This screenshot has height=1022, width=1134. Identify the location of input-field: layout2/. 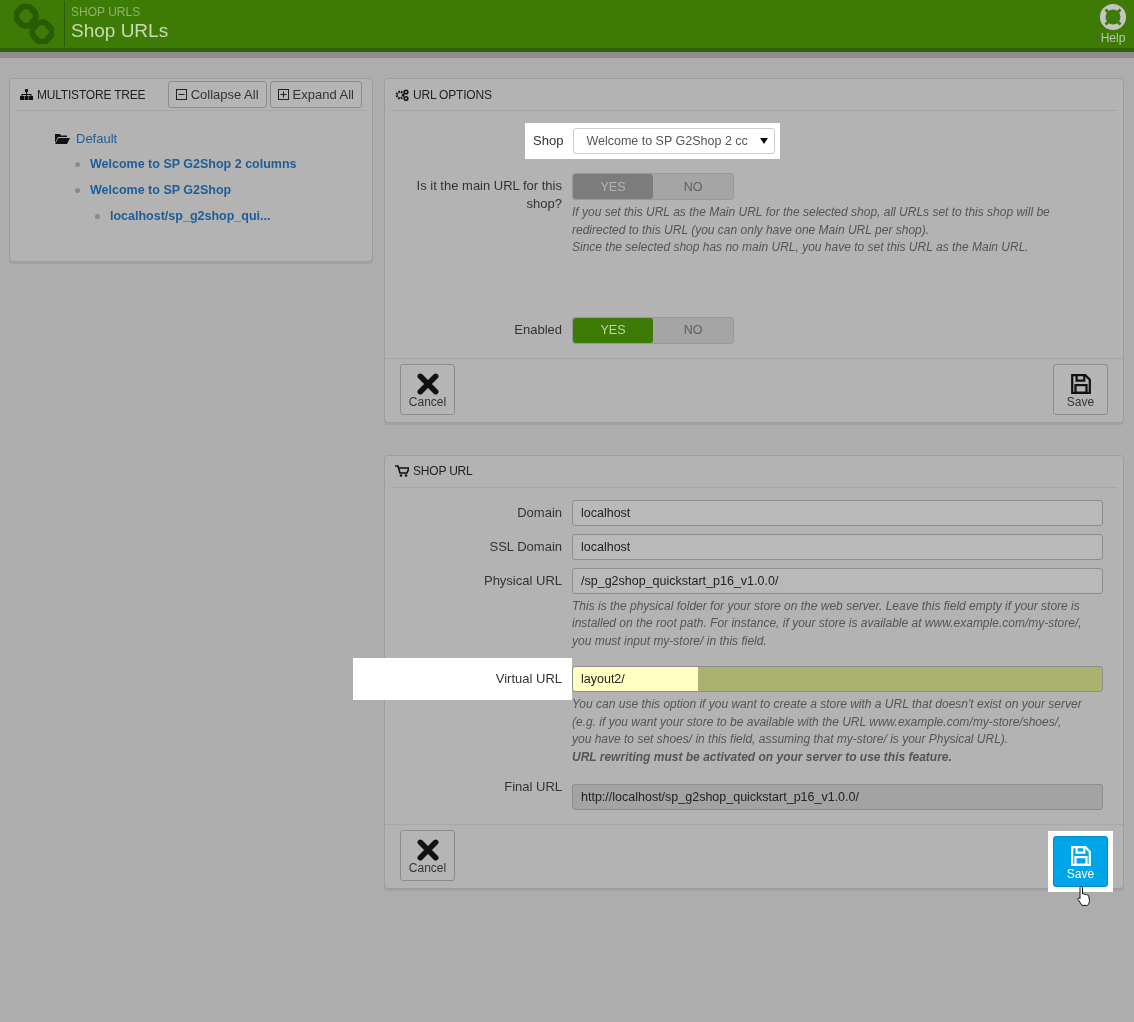
(837, 679).